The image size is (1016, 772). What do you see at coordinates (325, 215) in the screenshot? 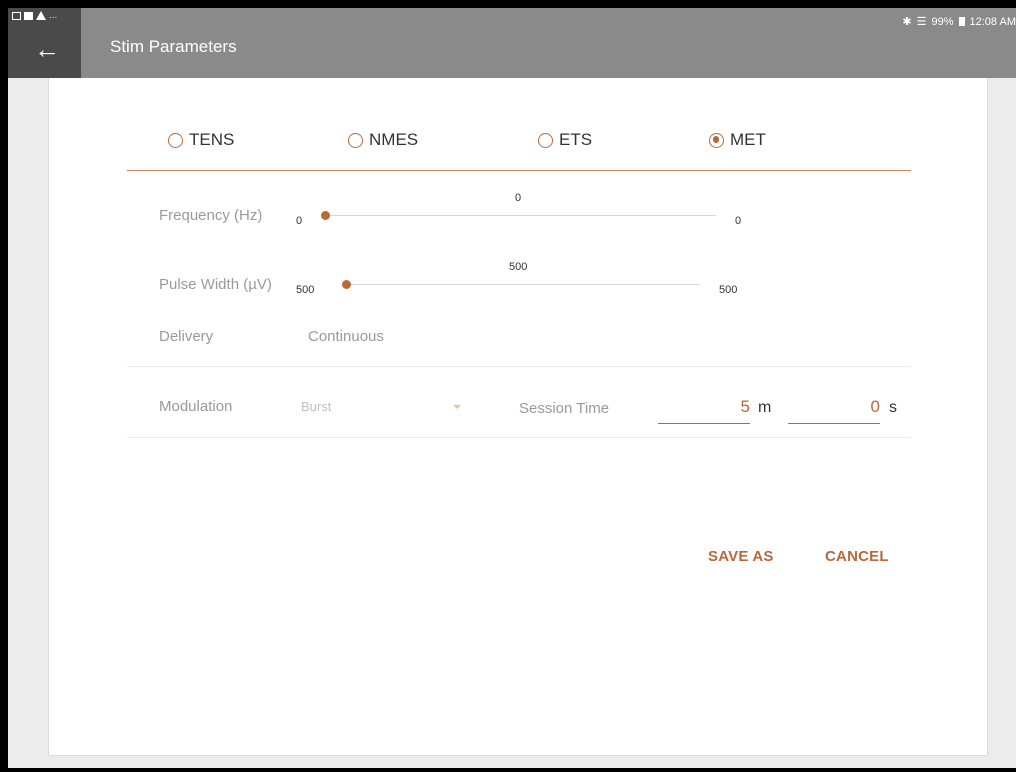
I see `frequency-slider-thumb` at bounding box center [325, 215].